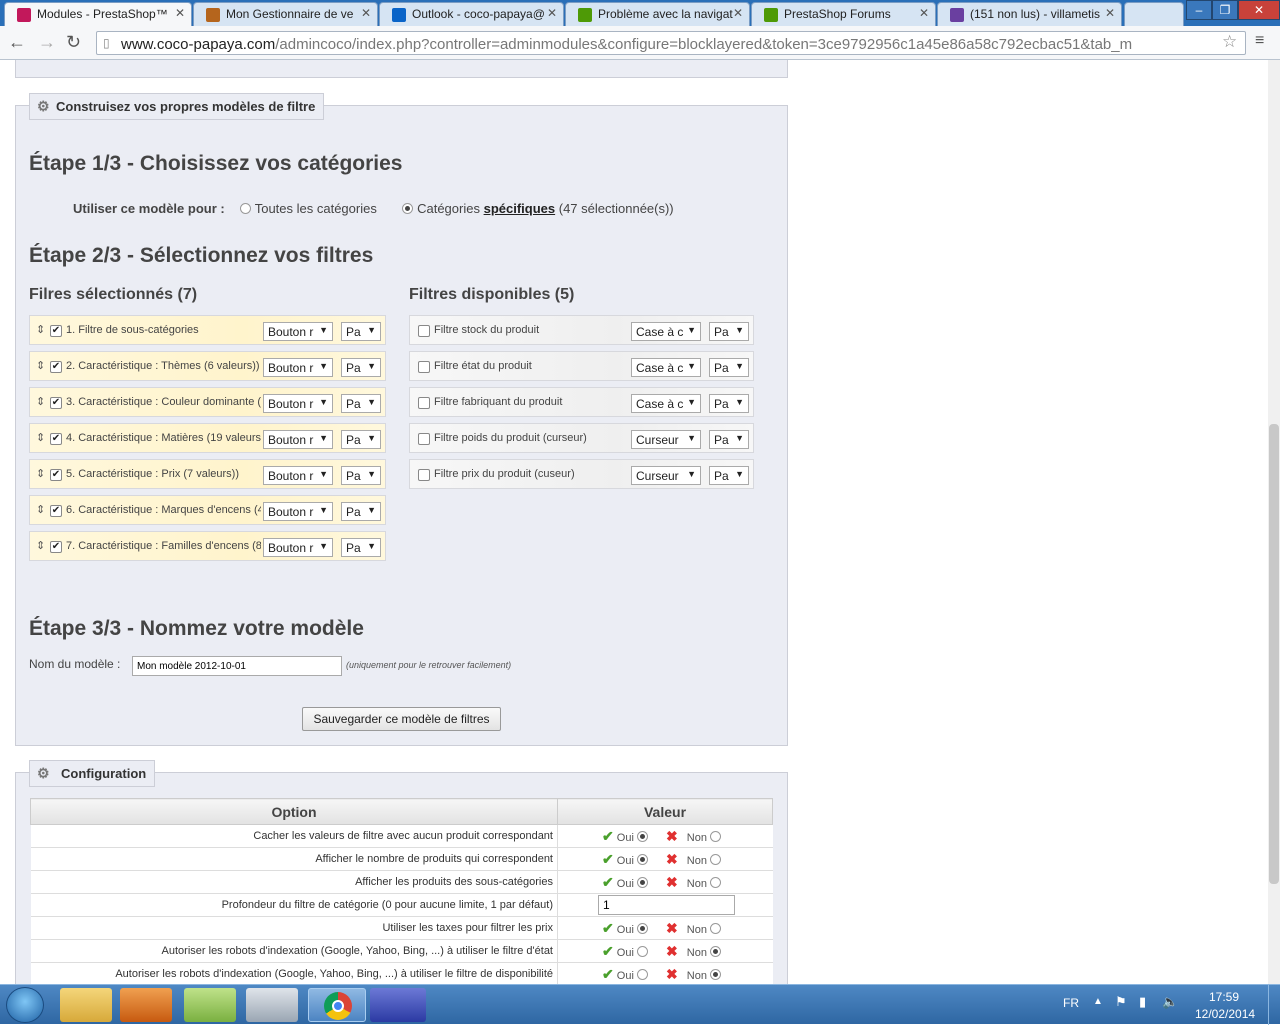 The height and width of the screenshot is (1025, 1280). I want to click on start-button, so click(25, 1005).